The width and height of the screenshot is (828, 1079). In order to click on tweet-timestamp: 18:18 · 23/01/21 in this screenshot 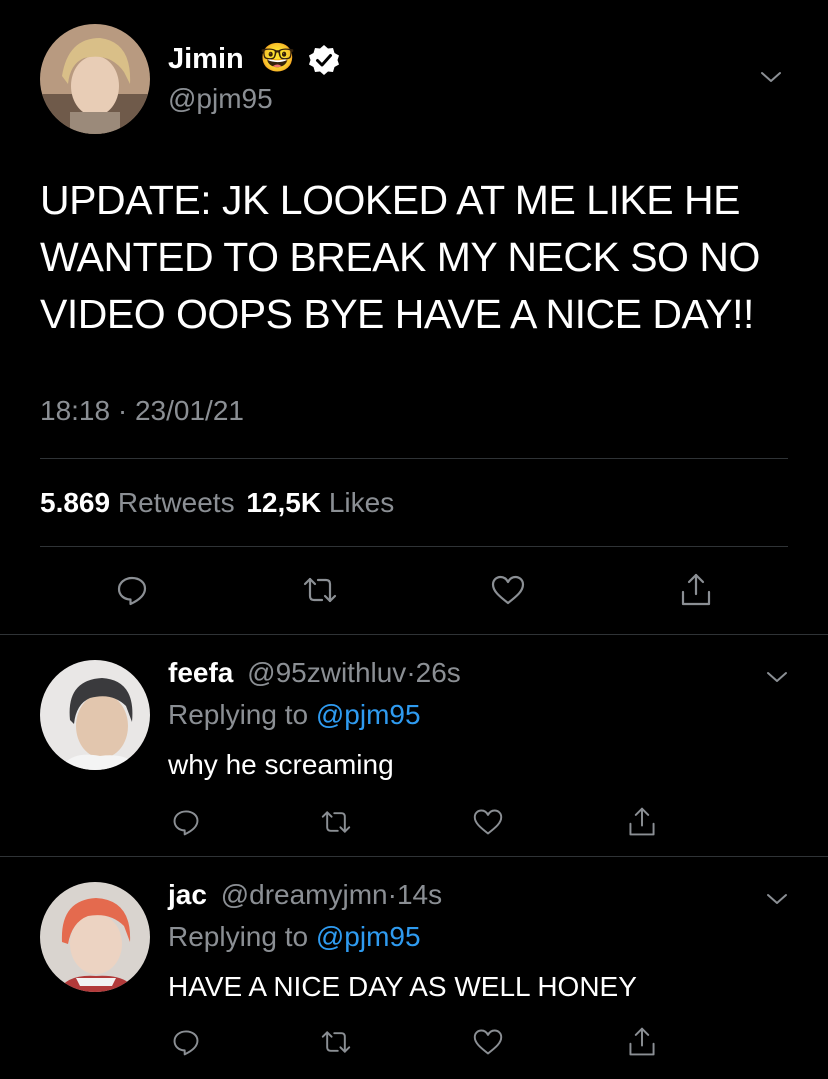, I will do `click(142, 411)`.